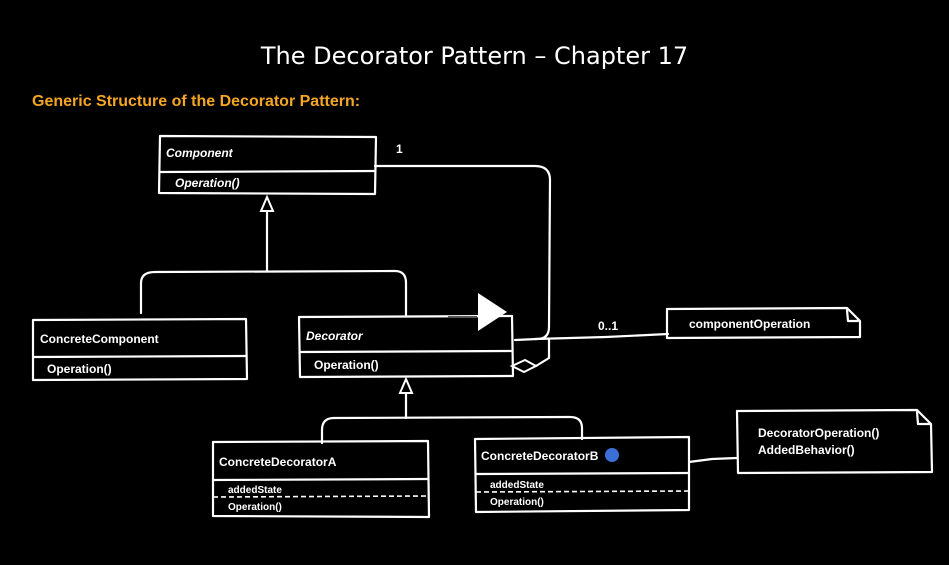  What do you see at coordinates (749, 324) in the screenshot?
I see `component-operation-note-text: componentOperation` at bounding box center [749, 324].